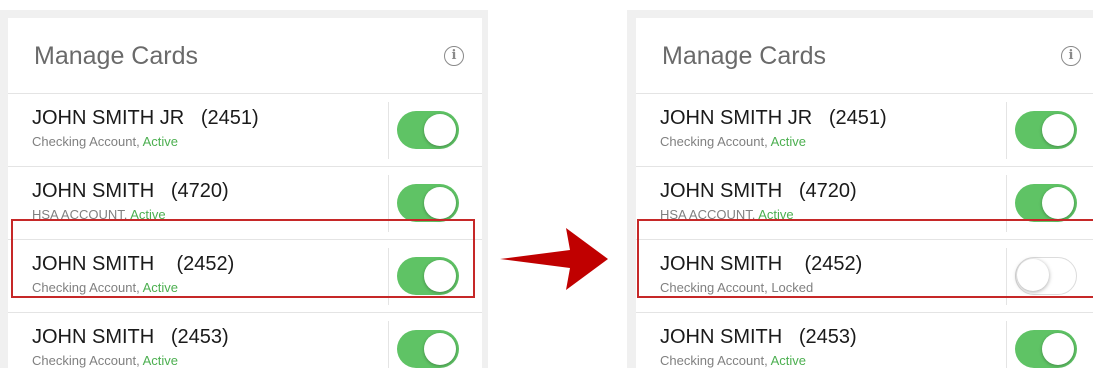 The image size is (1093, 368). I want to click on card-subtitle: Checking Account, Locked, so click(736, 287).